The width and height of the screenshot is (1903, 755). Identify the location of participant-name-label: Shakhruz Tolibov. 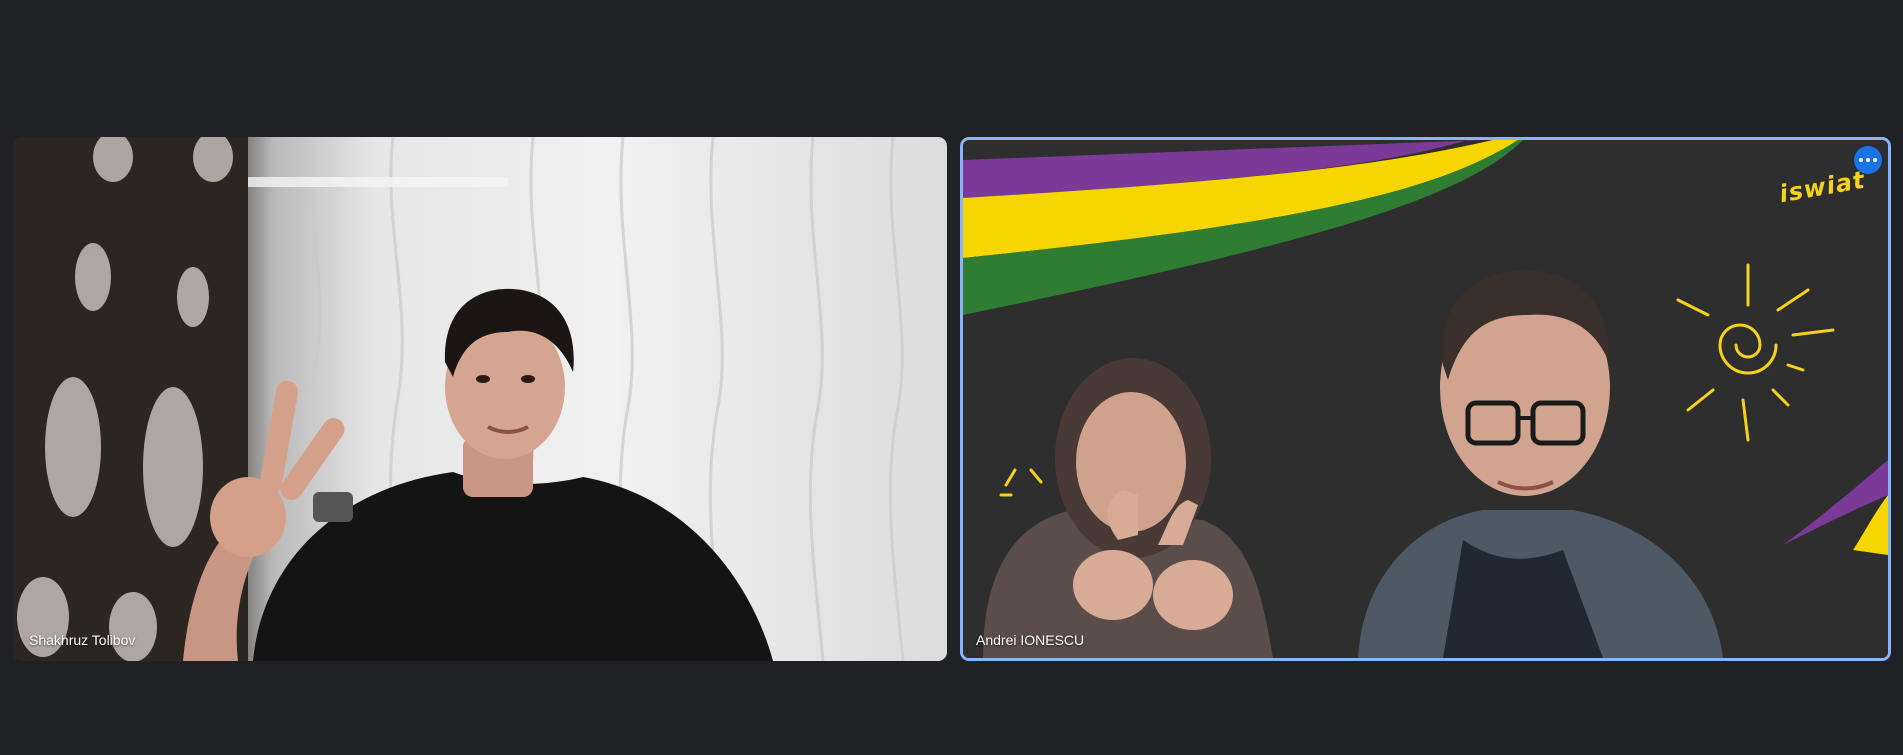
(82, 640).